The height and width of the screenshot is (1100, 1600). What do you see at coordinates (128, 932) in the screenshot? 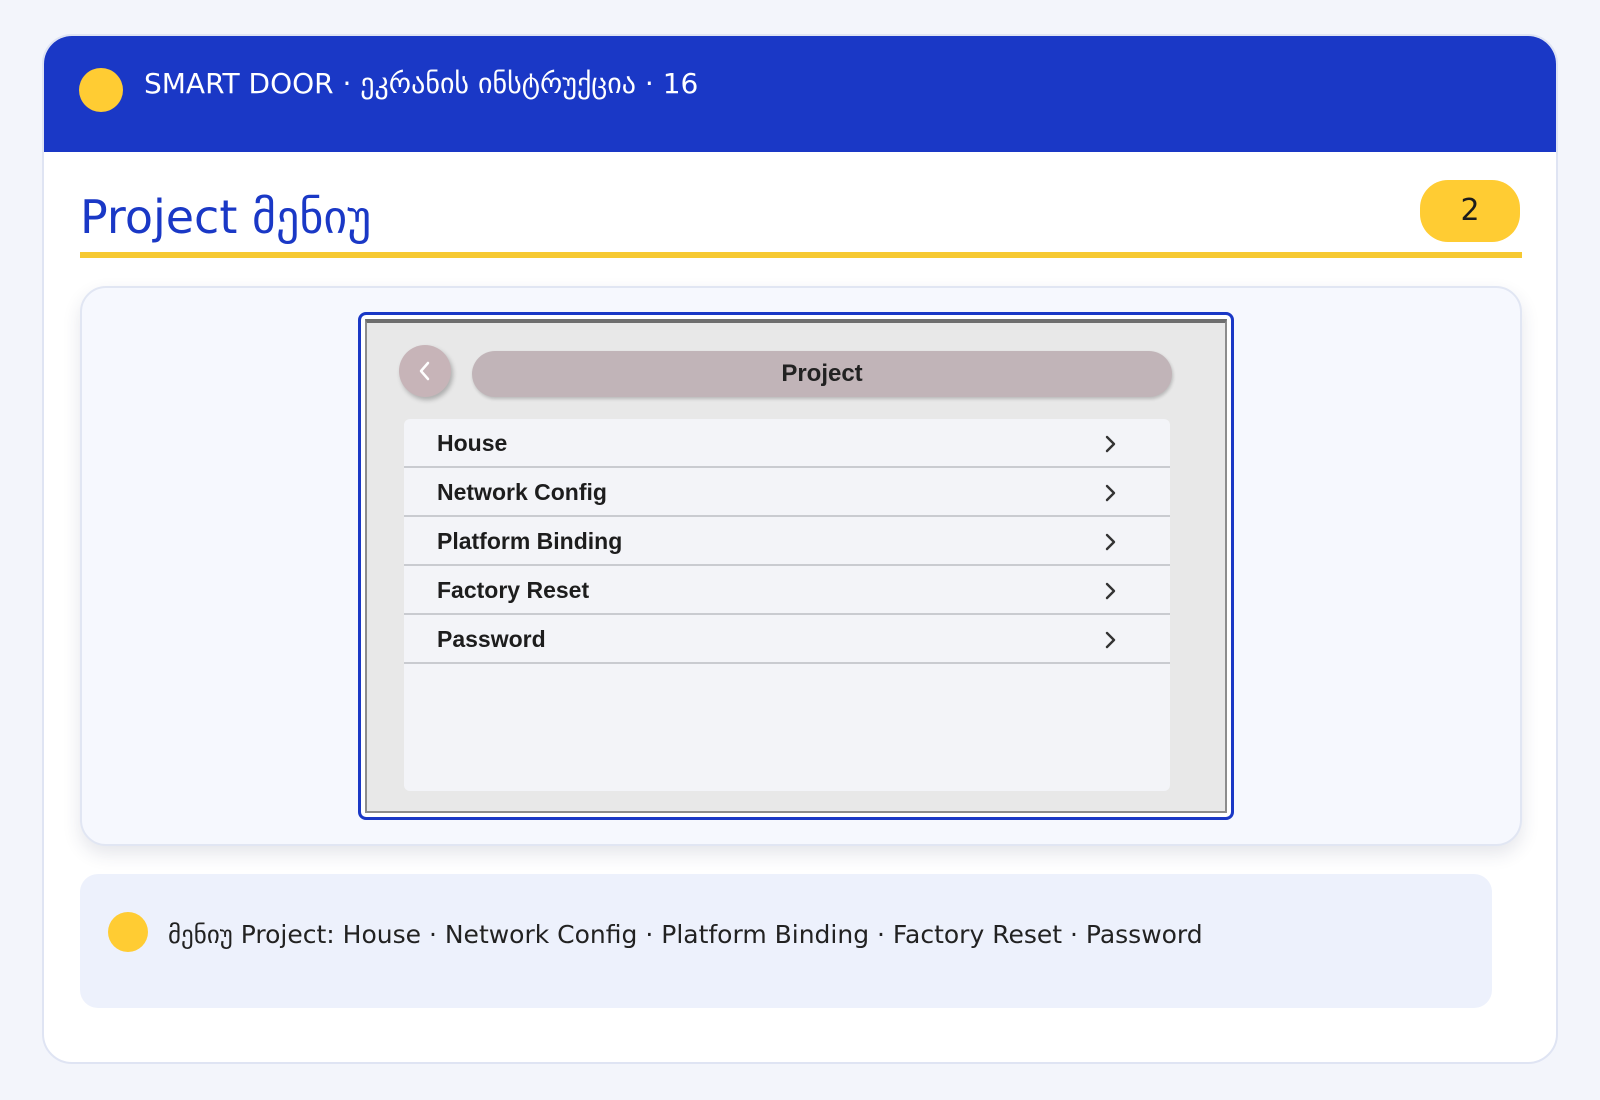
I see `info-dot-icon` at bounding box center [128, 932].